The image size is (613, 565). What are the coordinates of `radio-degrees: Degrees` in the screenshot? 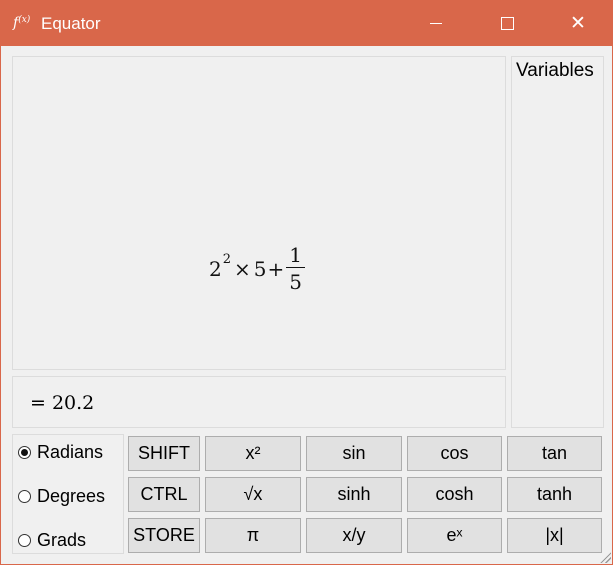 It's located at (61, 496).